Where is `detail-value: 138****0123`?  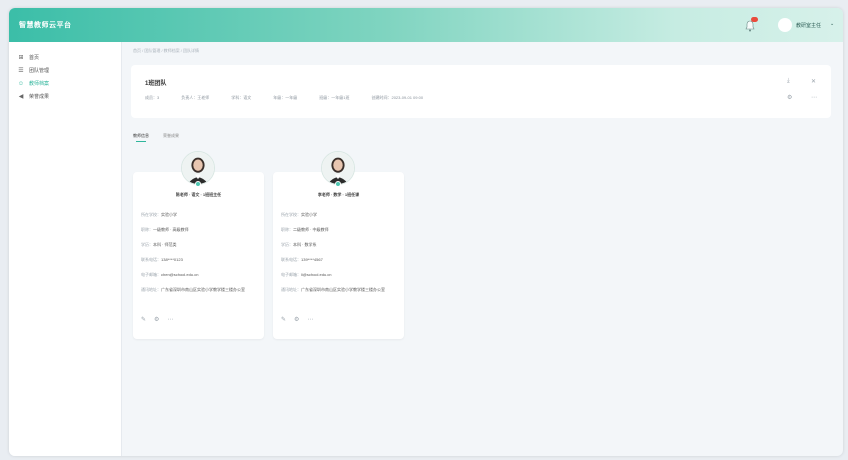
detail-value: 138****0123 is located at coordinates (172, 259).